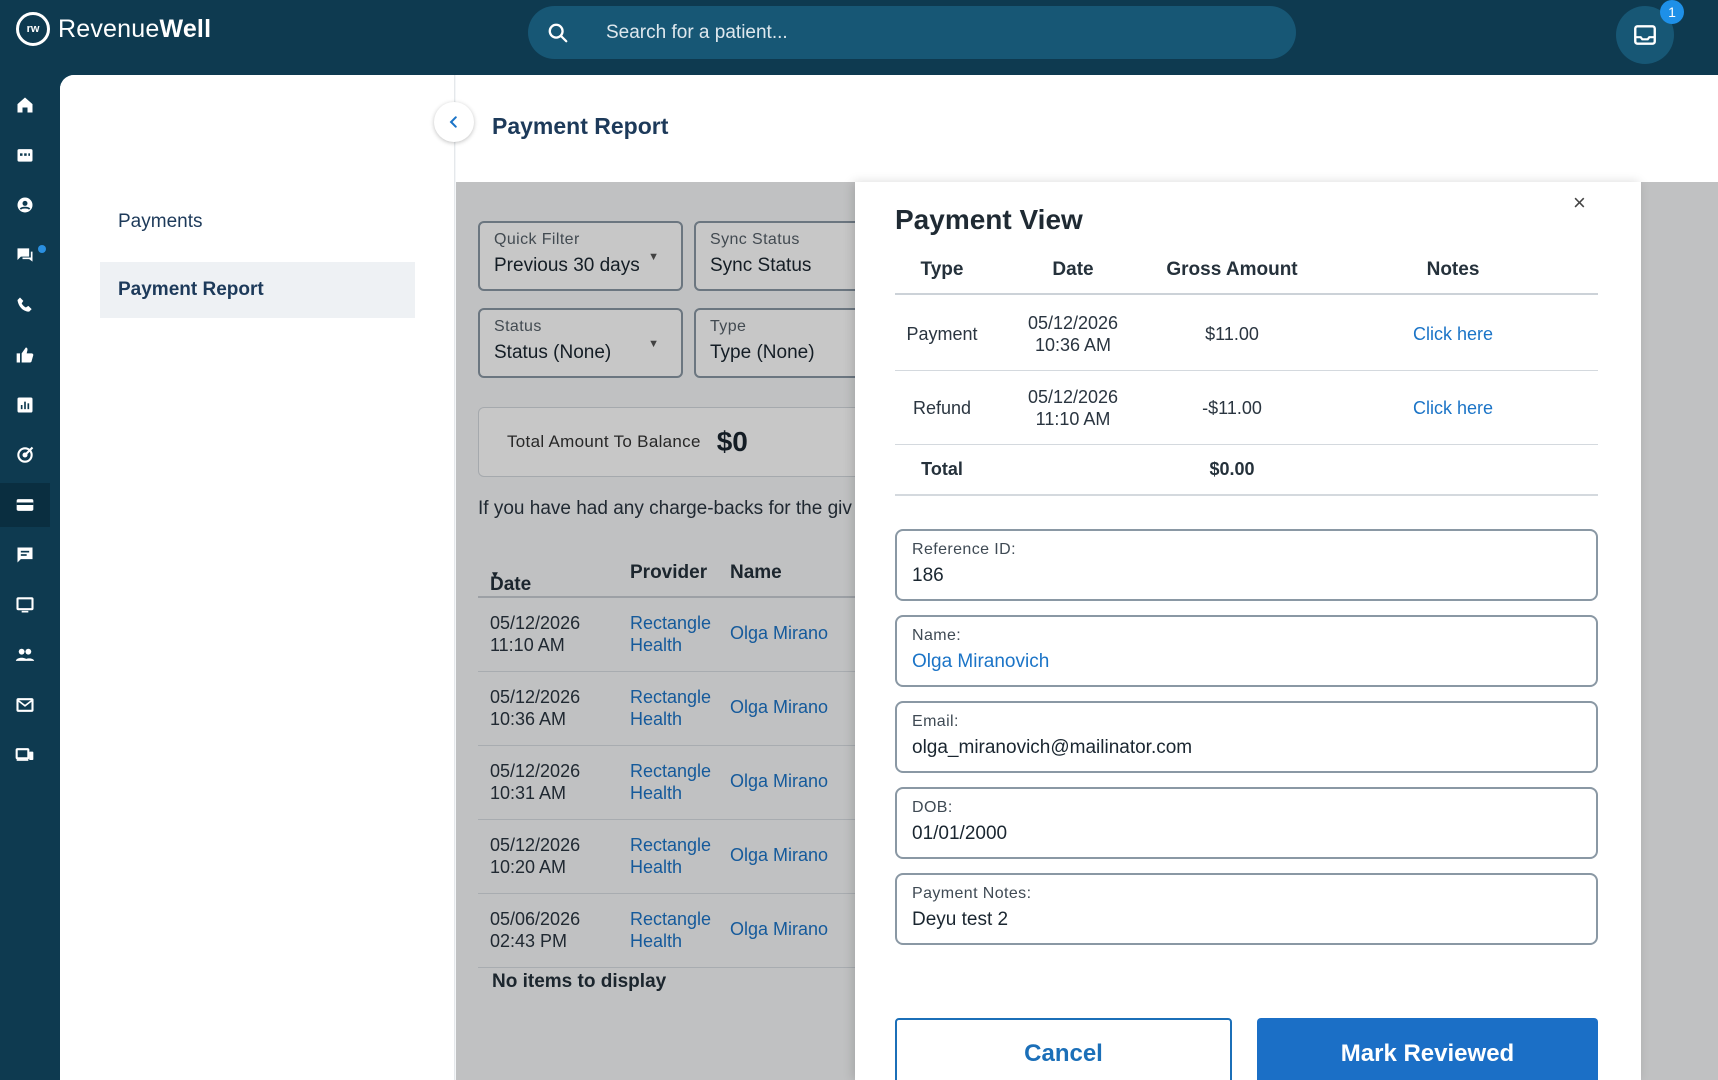  I want to click on payment-gross: -$11.00, so click(1232, 408).